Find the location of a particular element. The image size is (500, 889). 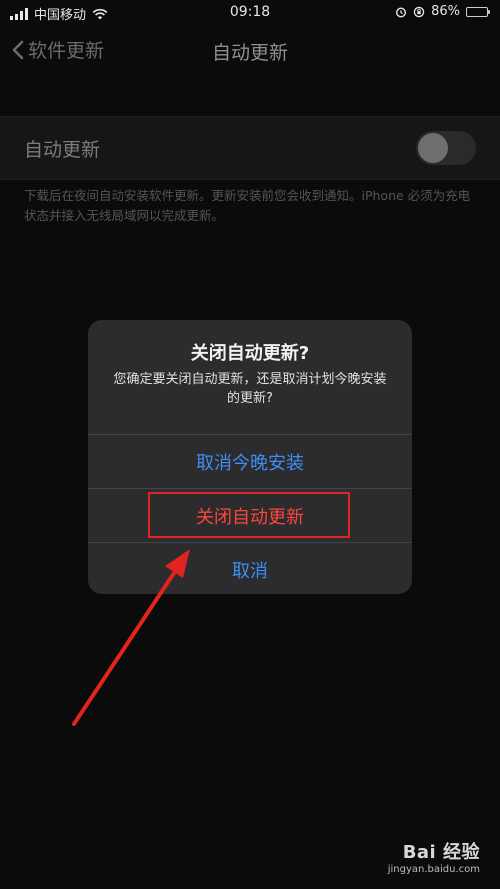

baidu-watermark: Bai 经验 jingyan.baidu.com is located at coordinates (434, 856).